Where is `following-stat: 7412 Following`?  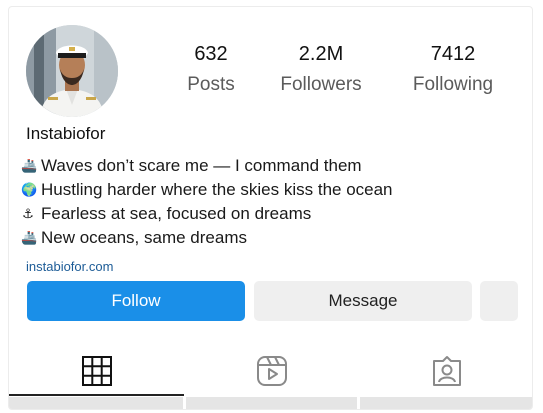 following-stat: 7412 Following is located at coordinates (453, 69).